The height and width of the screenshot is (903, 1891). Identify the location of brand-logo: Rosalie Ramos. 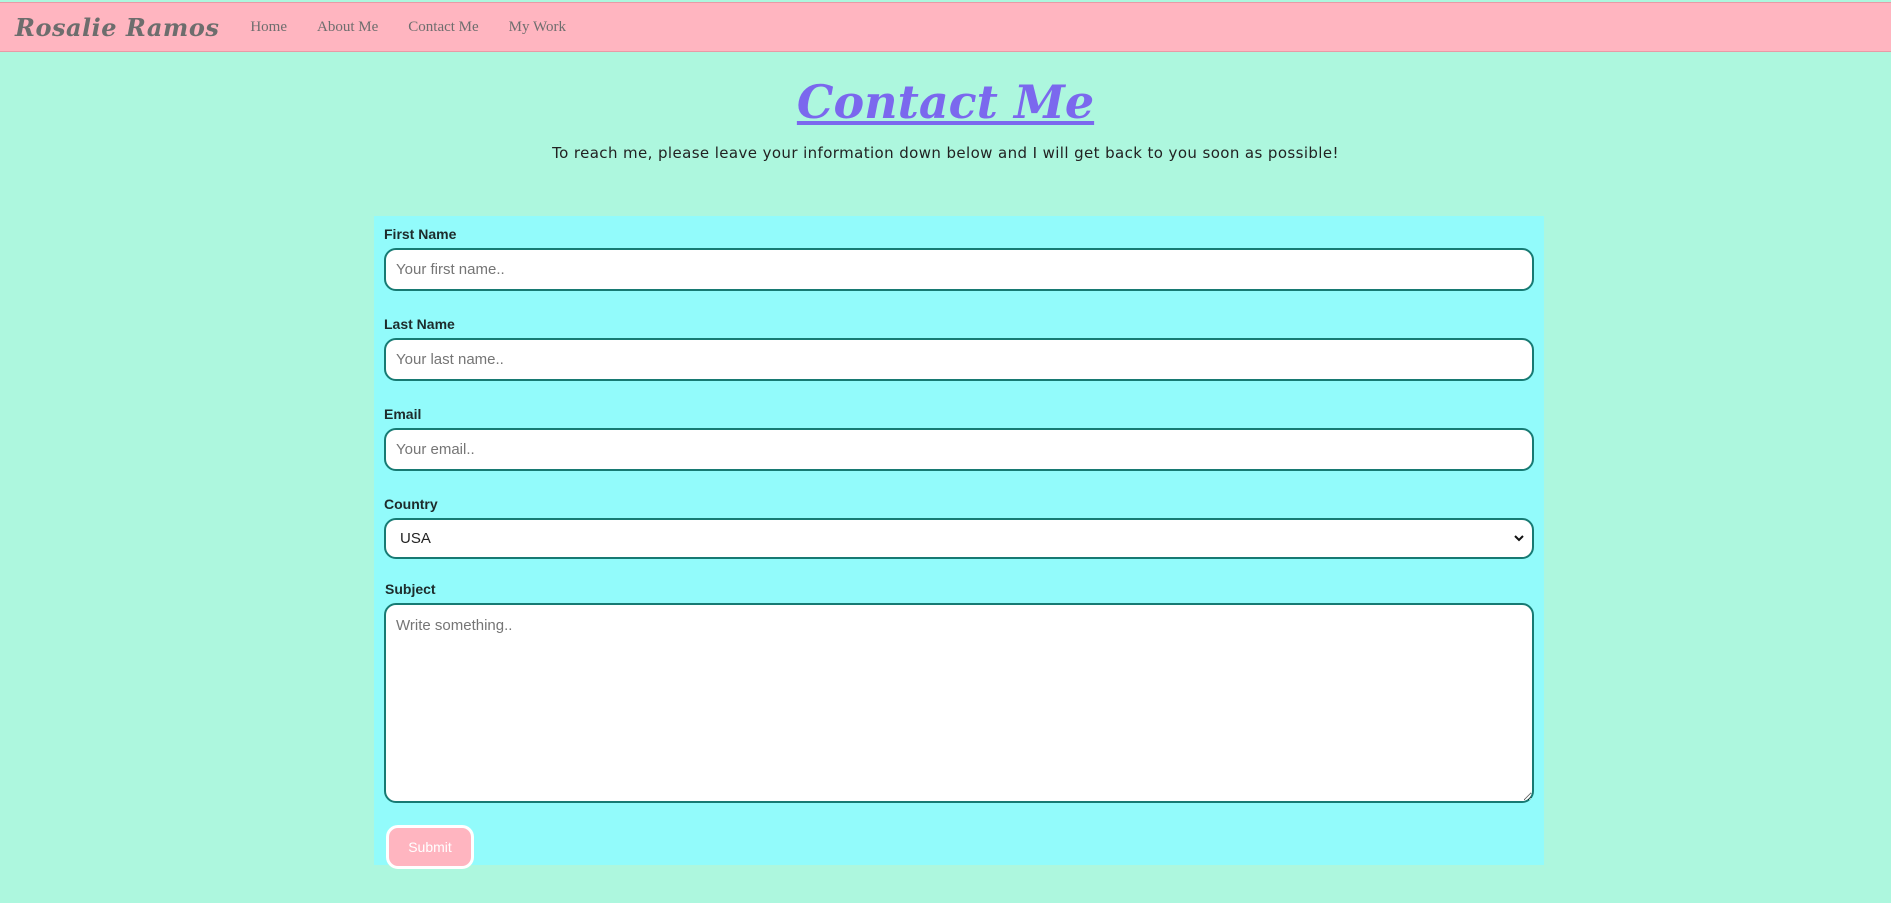
(117, 27).